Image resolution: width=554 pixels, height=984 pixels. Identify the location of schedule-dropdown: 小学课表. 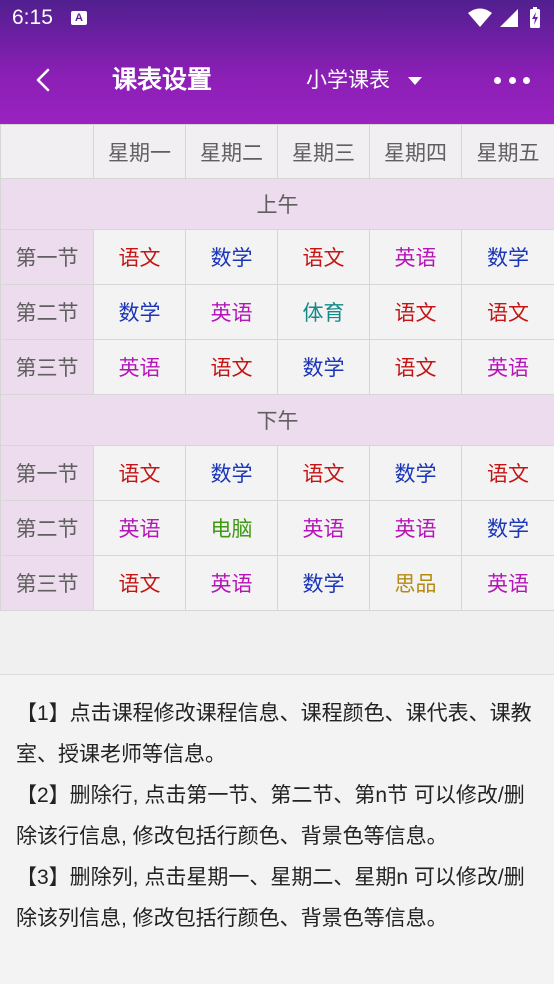
(364, 80).